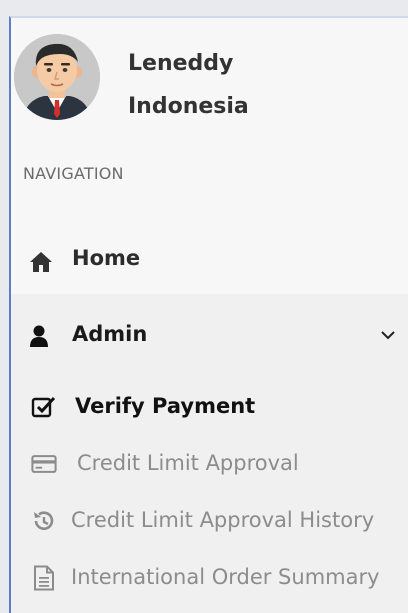 The image size is (408, 613). I want to click on credit-card-icon, so click(44, 464).